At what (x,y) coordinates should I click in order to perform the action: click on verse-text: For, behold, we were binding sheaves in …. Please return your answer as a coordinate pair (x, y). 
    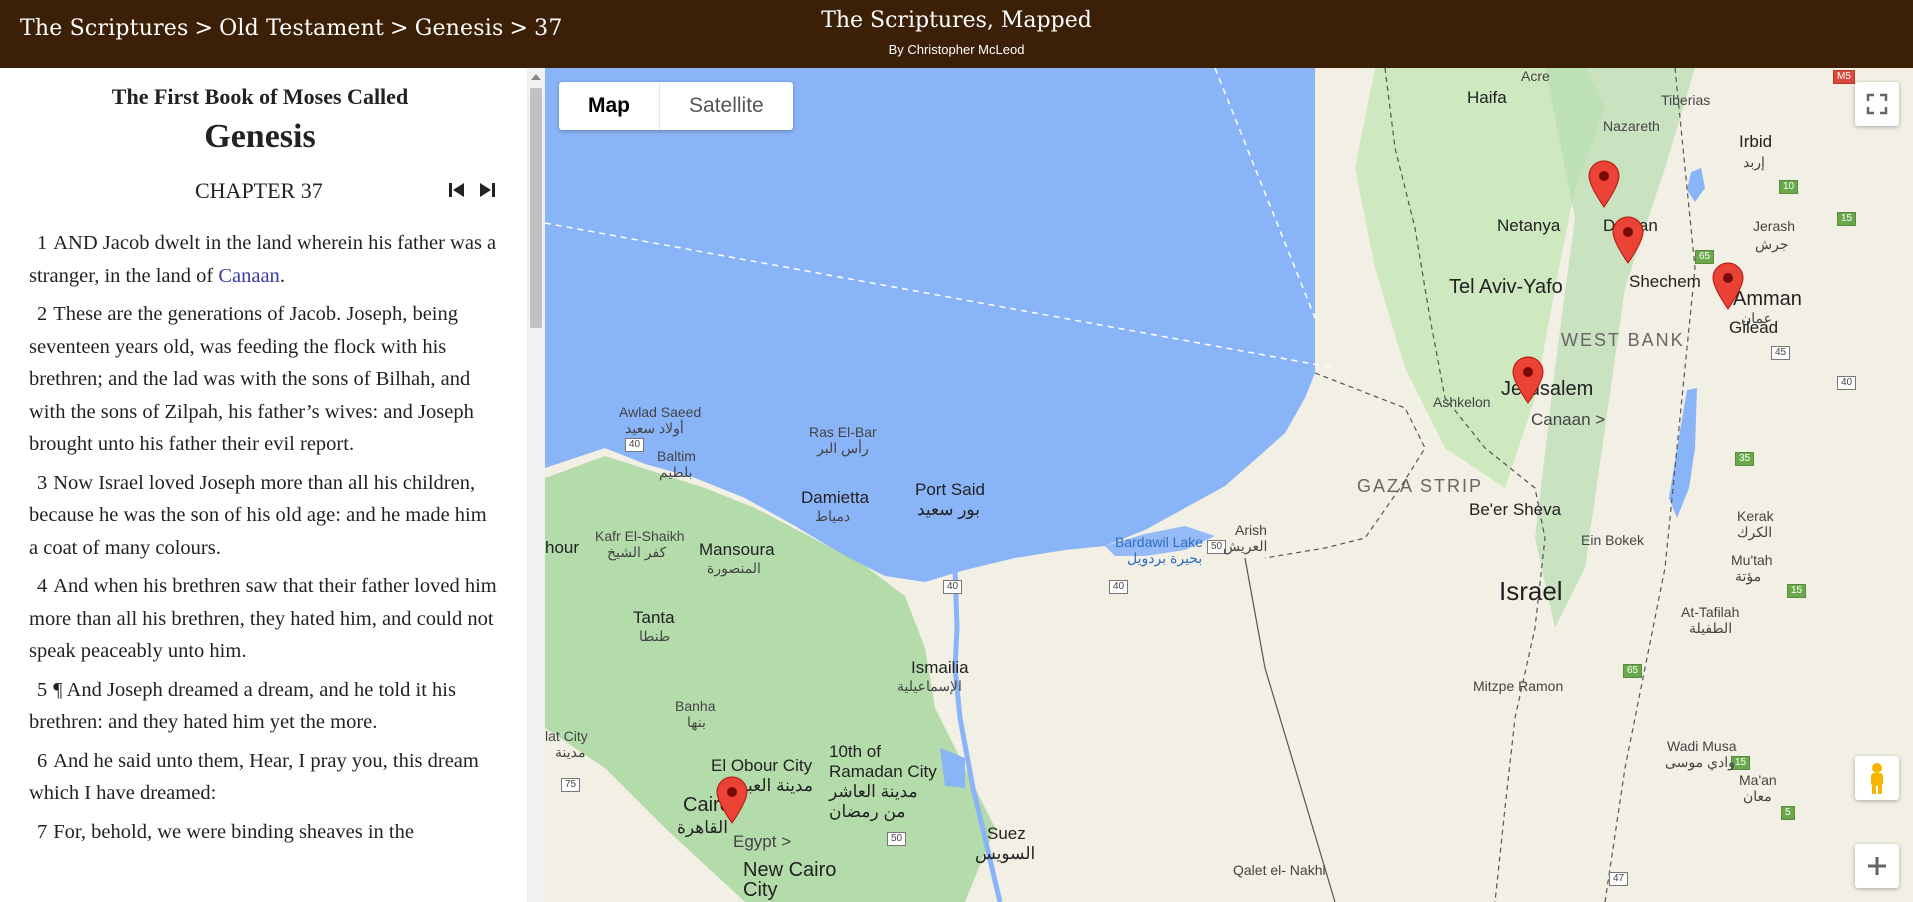
    Looking at the image, I should click on (233, 831).